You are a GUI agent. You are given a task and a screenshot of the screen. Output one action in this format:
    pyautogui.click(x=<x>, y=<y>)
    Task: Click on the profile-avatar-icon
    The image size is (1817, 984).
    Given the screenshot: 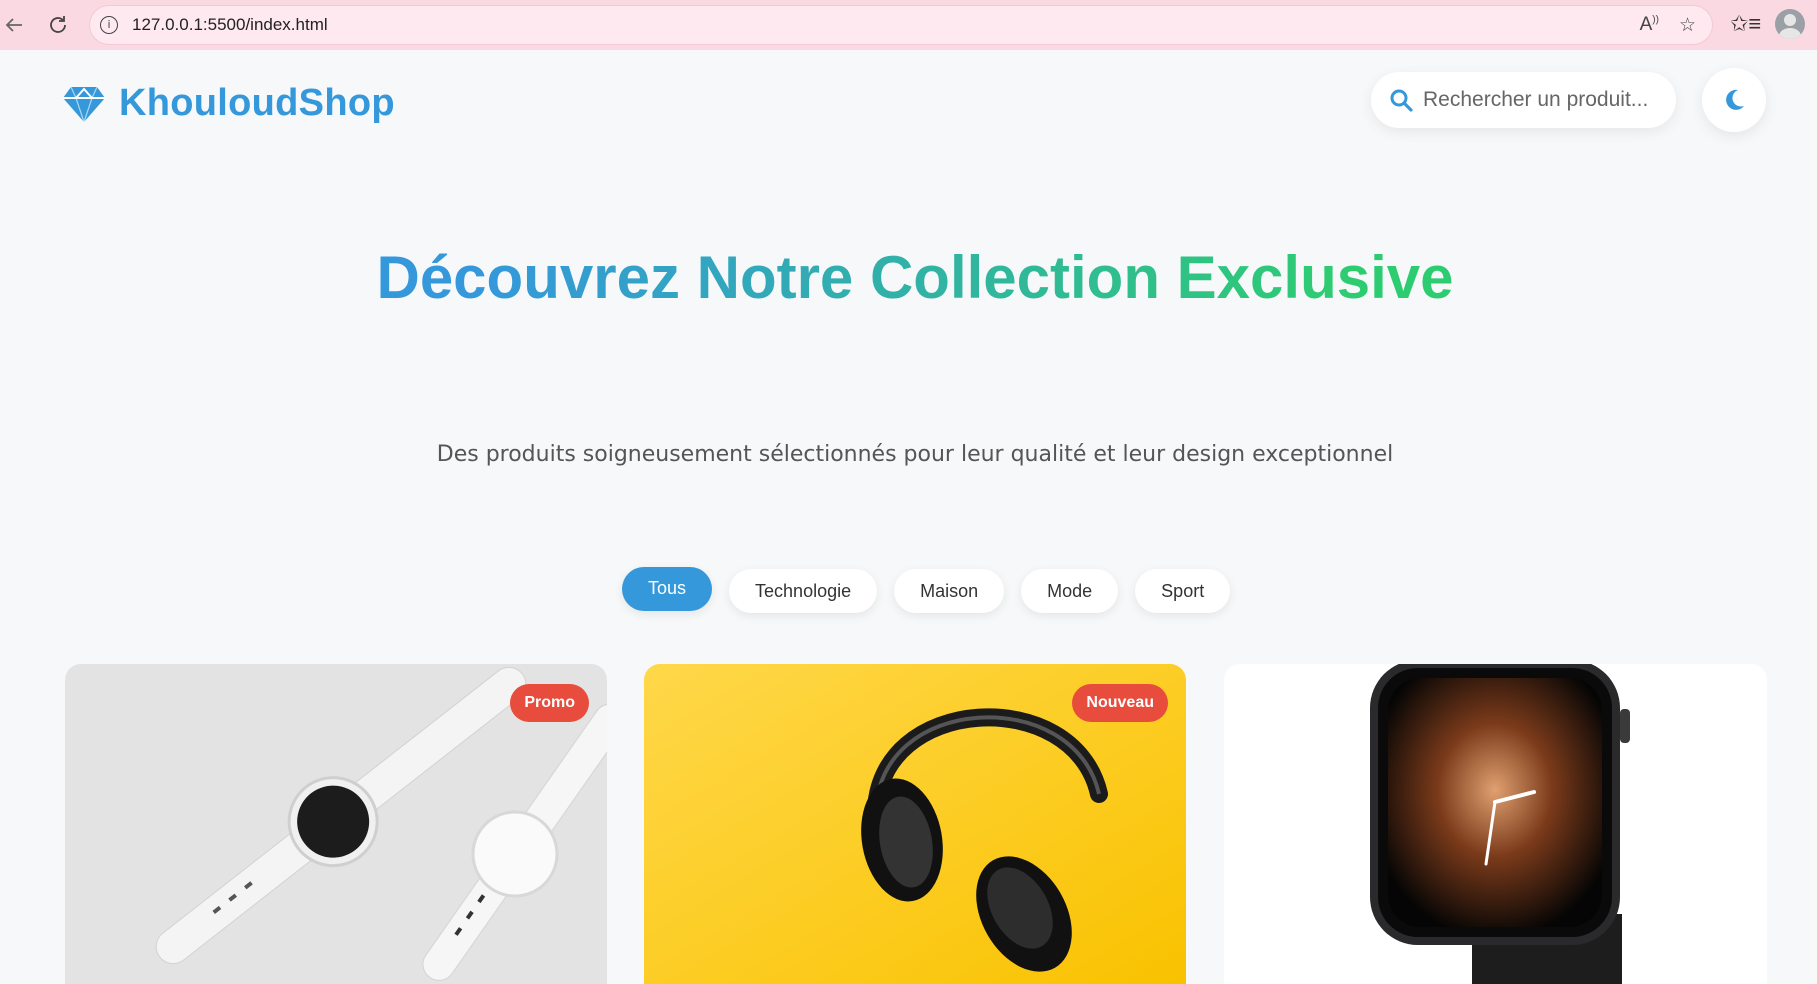 What is the action you would take?
    pyautogui.click(x=1790, y=24)
    